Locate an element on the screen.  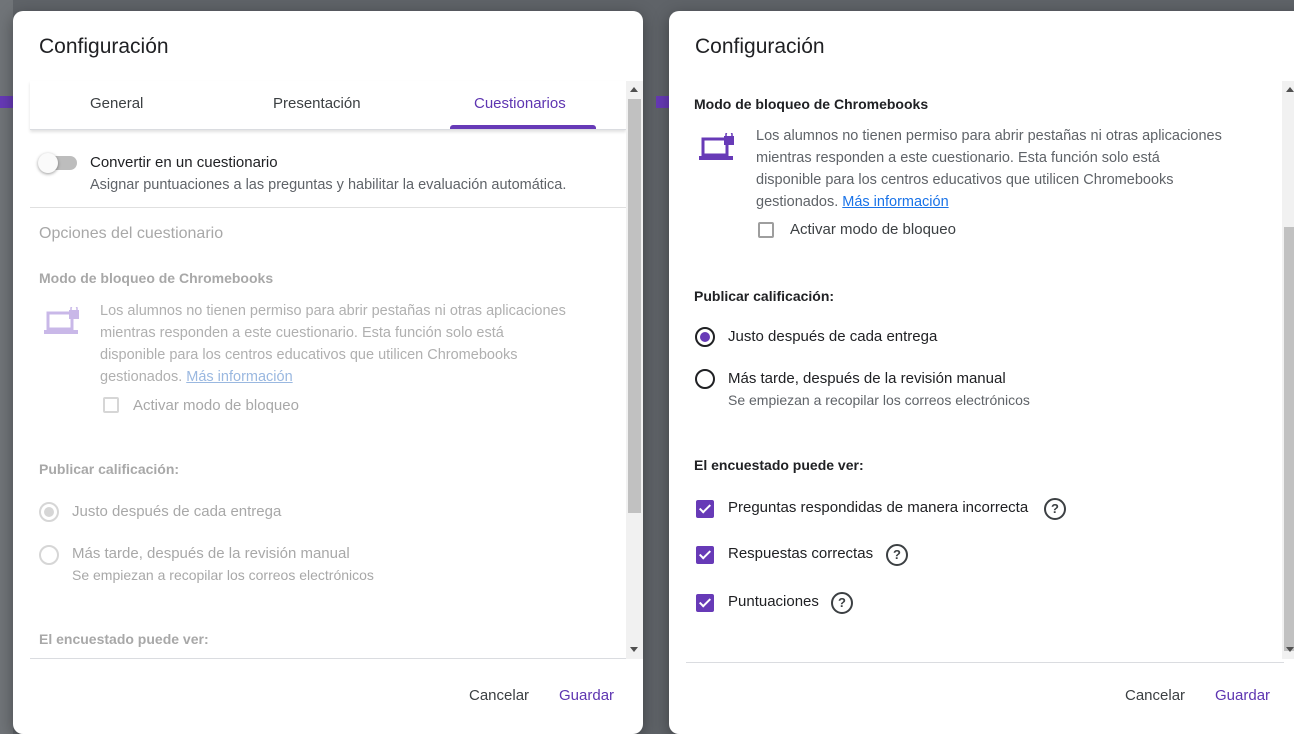
correct-answers-checkbox is located at coordinates (705, 555).